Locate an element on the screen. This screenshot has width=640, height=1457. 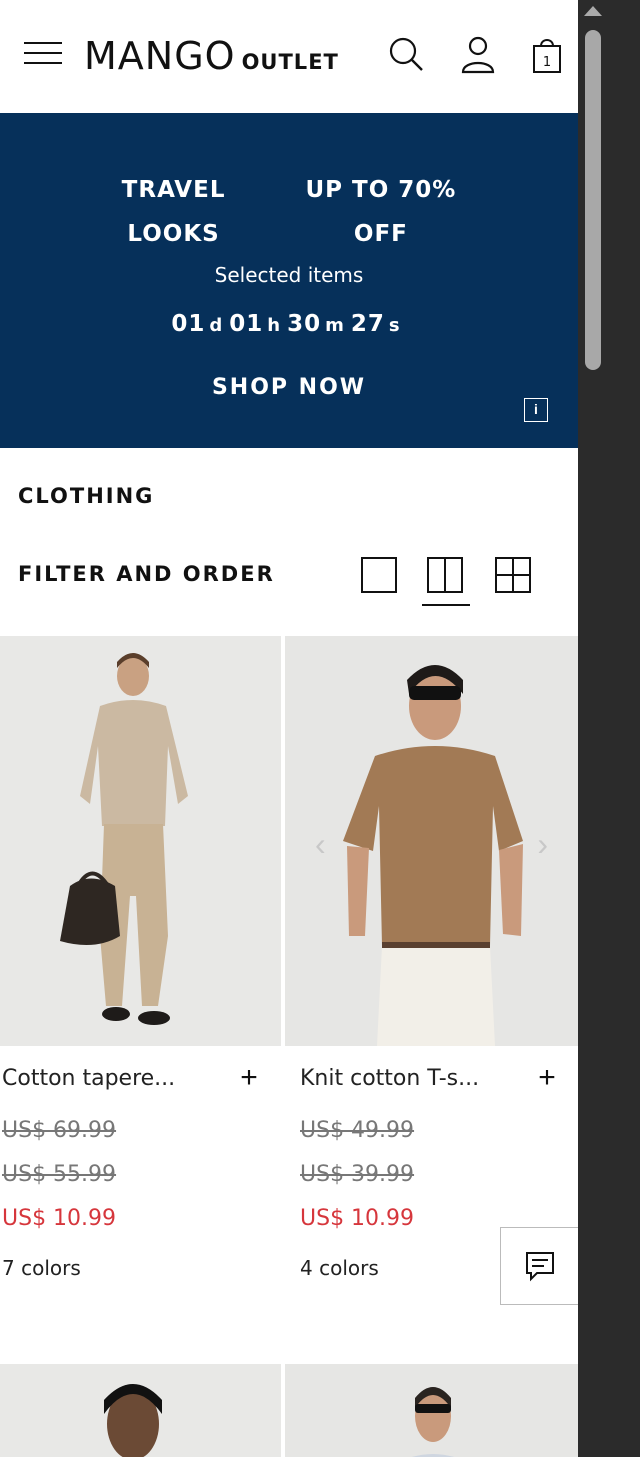
previous-price: US$ 39.99 is located at coordinates (357, 1174).